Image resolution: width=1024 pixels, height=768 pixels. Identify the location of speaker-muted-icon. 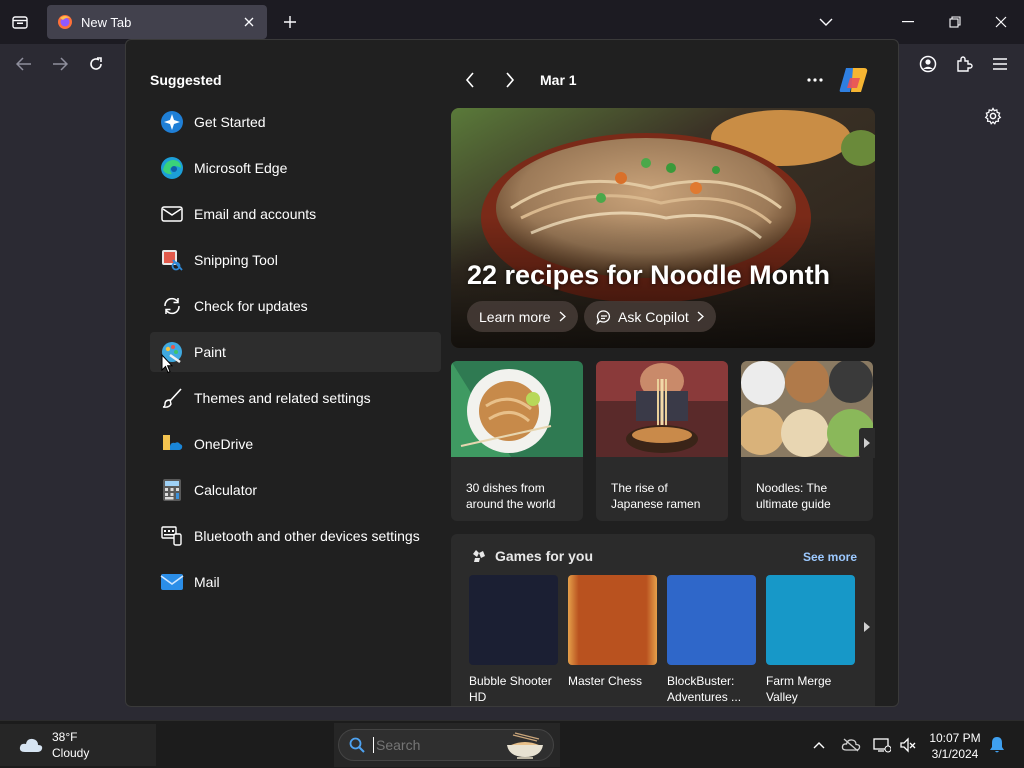
(908, 745).